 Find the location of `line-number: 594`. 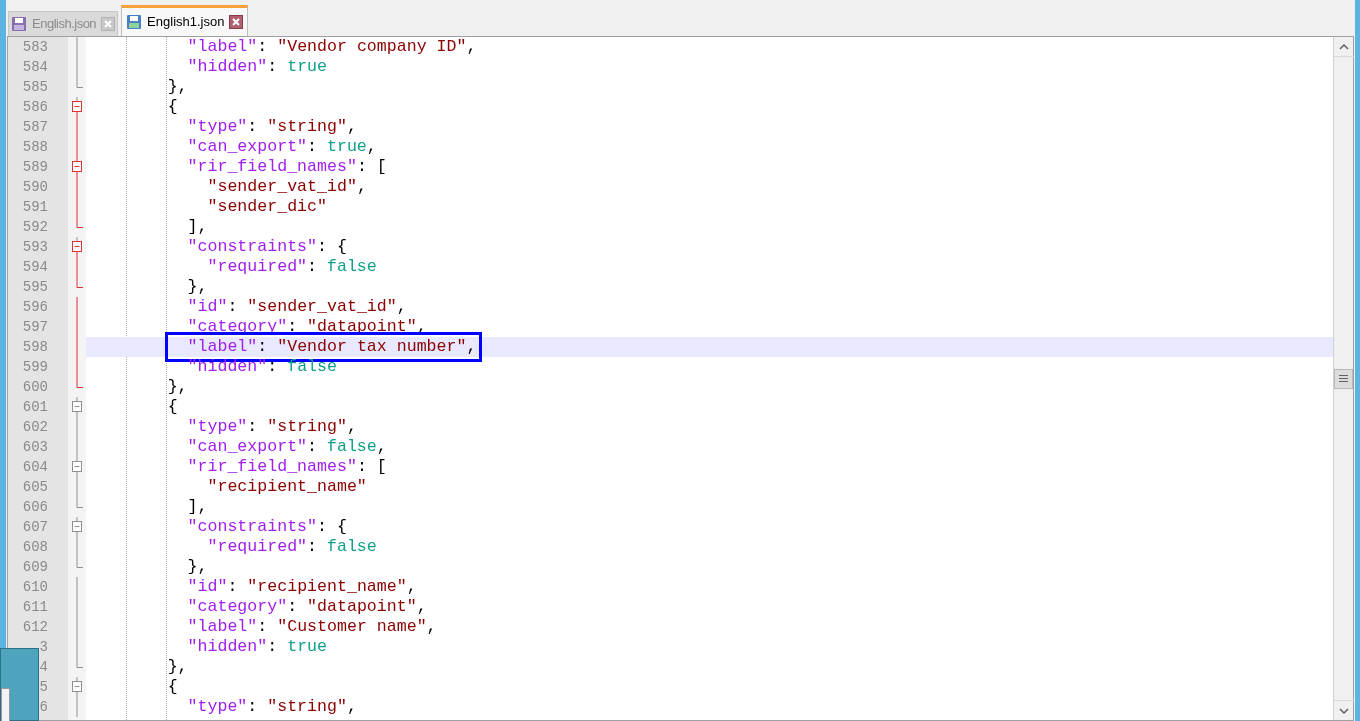

line-number: 594 is located at coordinates (35, 267).